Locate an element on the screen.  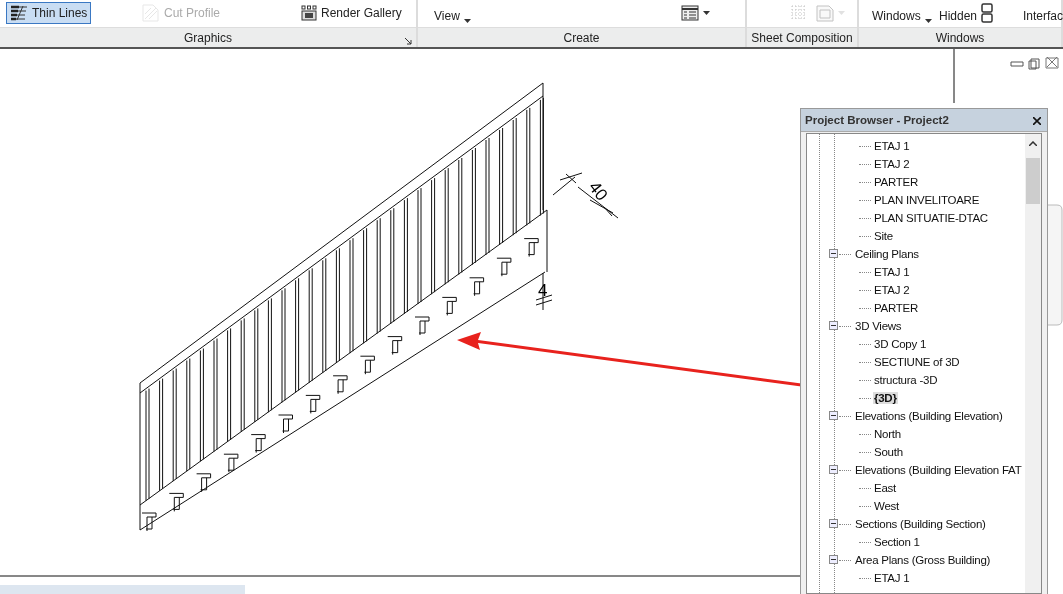
tree-item: West is located at coordinates (886, 506).